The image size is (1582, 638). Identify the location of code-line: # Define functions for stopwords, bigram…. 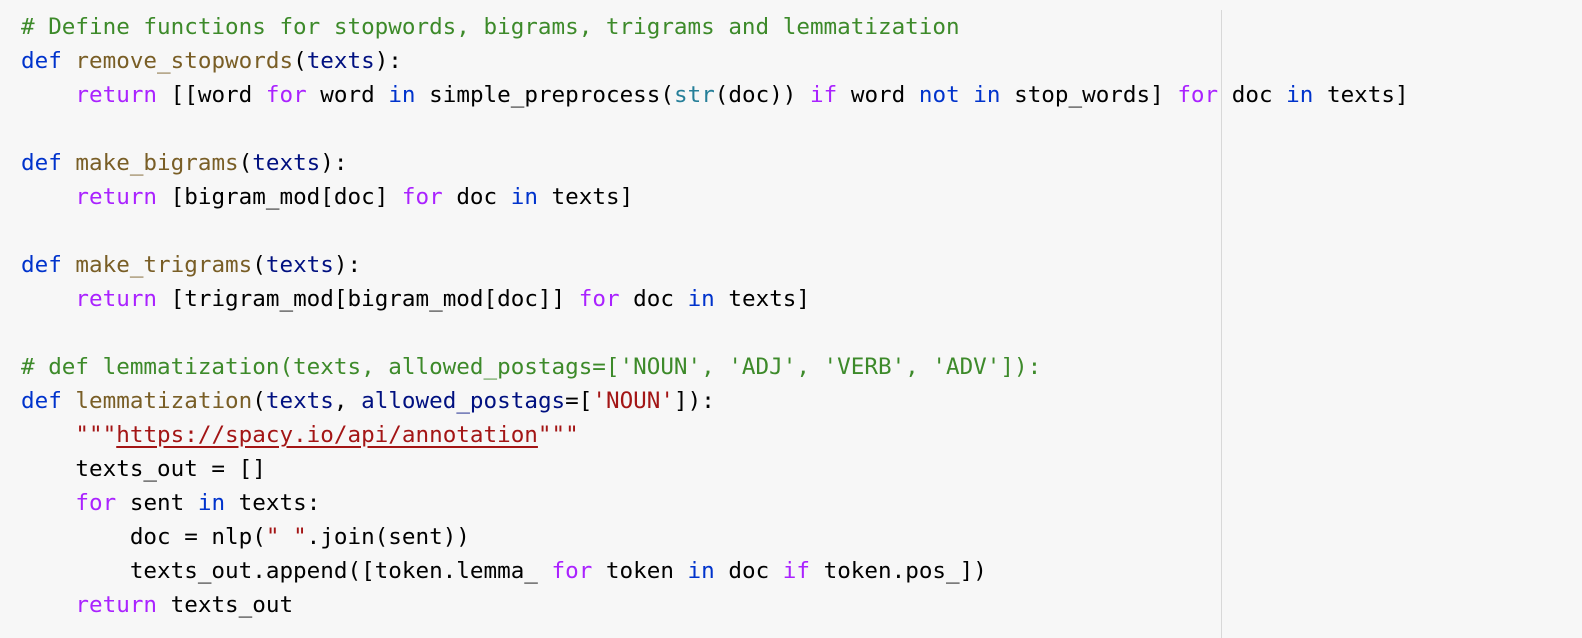
(801, 27).